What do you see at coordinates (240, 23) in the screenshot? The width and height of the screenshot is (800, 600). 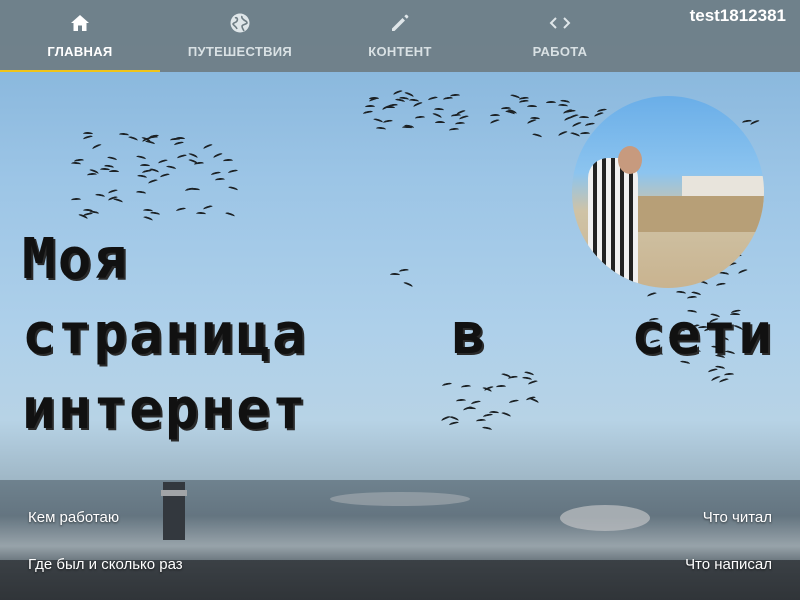 I see `globe-icon` at bounding box center [240, 23].